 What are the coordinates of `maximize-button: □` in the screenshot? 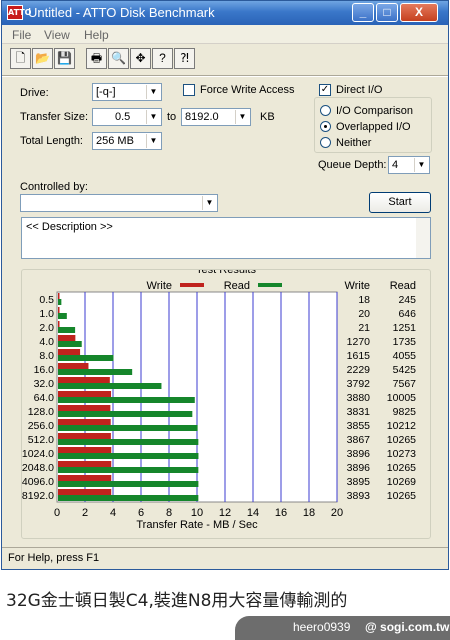 It's located at (387, 12).